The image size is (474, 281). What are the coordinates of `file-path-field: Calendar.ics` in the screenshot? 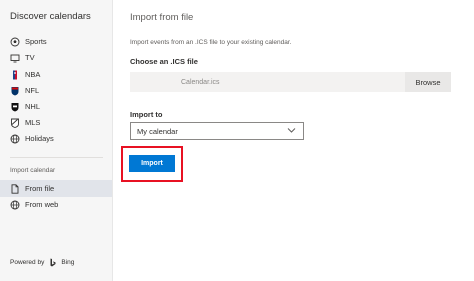 It's located at (272, 82).